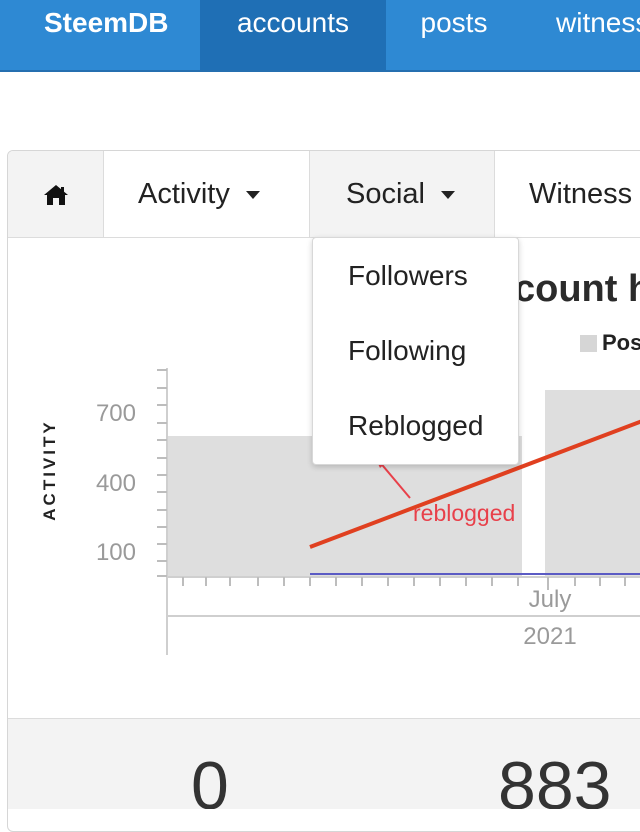 The height and width of the screenshot is (832, 640). I want to click on menu-item-followers: Followers, so click(408, 276).